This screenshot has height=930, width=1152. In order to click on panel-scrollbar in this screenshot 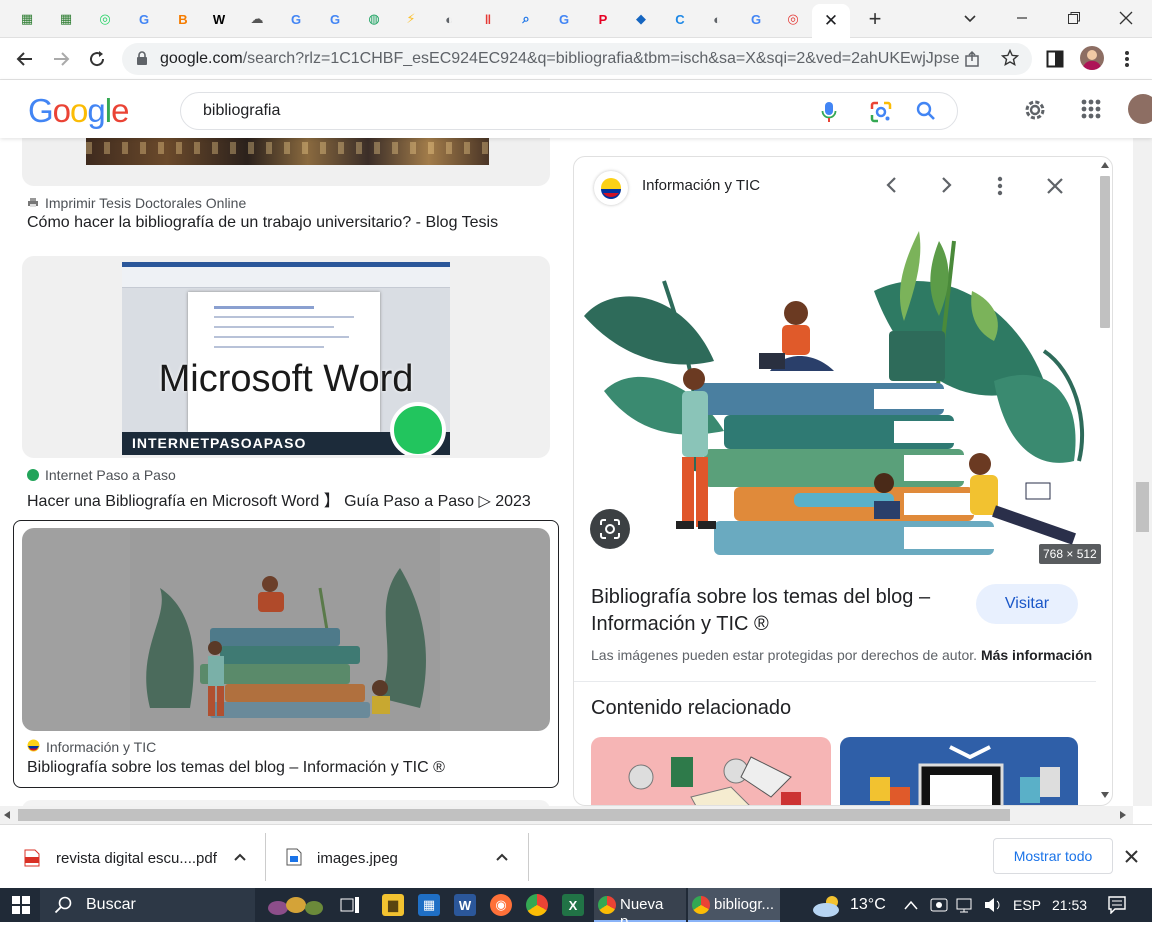, I will do `click(1105, 482)`.